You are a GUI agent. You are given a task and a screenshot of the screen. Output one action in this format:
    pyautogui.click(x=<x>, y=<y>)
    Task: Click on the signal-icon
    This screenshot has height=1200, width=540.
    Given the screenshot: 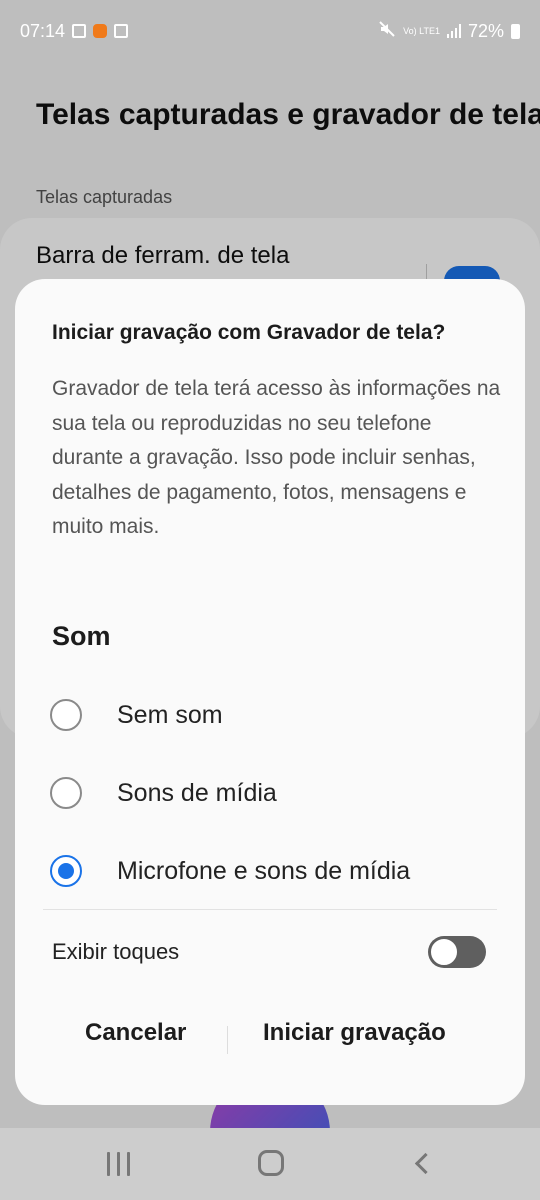 What is the action you would take?
    pyautogui.click(x=453, y=31)
    